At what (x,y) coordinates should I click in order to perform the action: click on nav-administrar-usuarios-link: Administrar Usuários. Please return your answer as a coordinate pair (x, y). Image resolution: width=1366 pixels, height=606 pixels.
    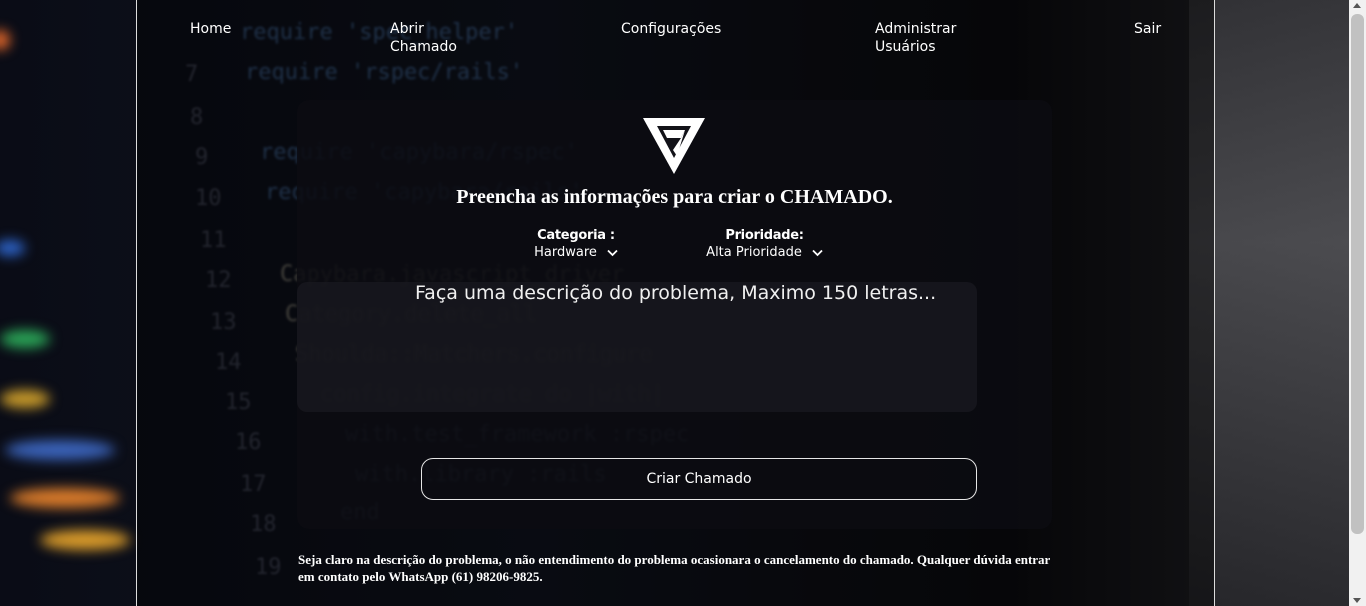
    Looking at the image, I should click on (920, 38).